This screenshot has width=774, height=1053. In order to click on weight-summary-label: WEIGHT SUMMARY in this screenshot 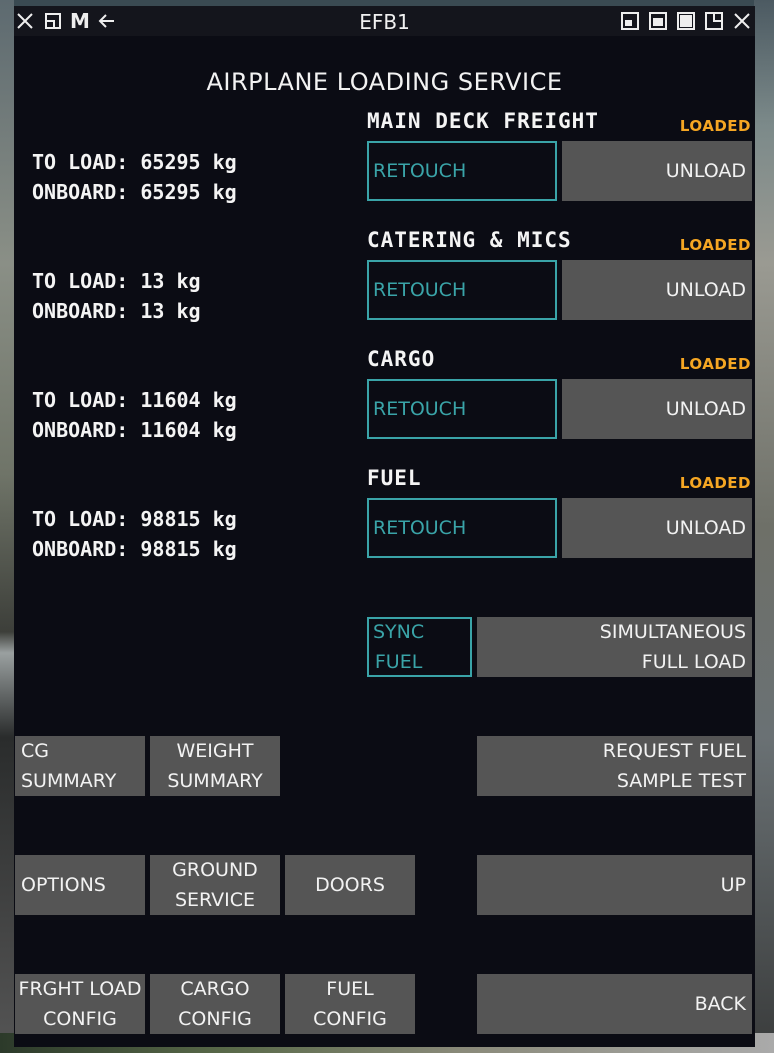, I will do `click(214, 766)`.